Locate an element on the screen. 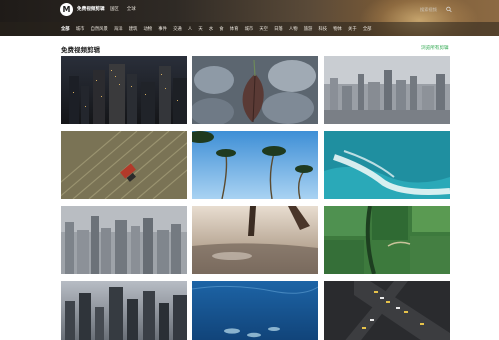 The height and width of the screenshot is (340, 499). search-icon is located at coordinates (449, 9).